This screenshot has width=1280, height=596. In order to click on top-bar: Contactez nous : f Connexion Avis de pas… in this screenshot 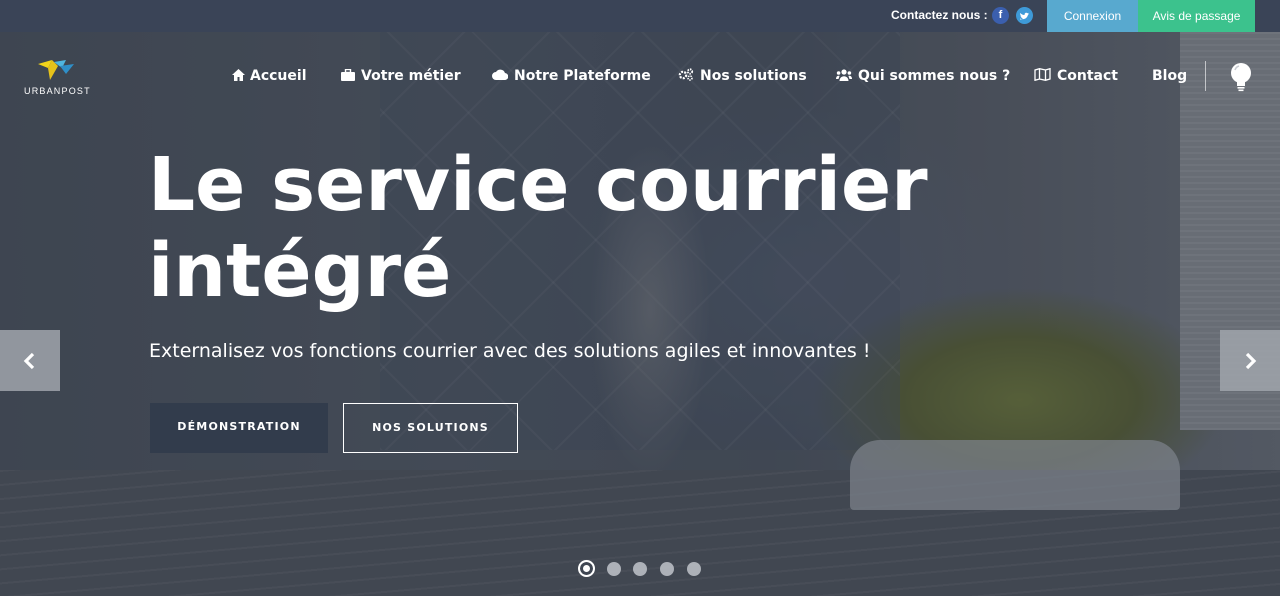, I will do `click(640, 16)`.